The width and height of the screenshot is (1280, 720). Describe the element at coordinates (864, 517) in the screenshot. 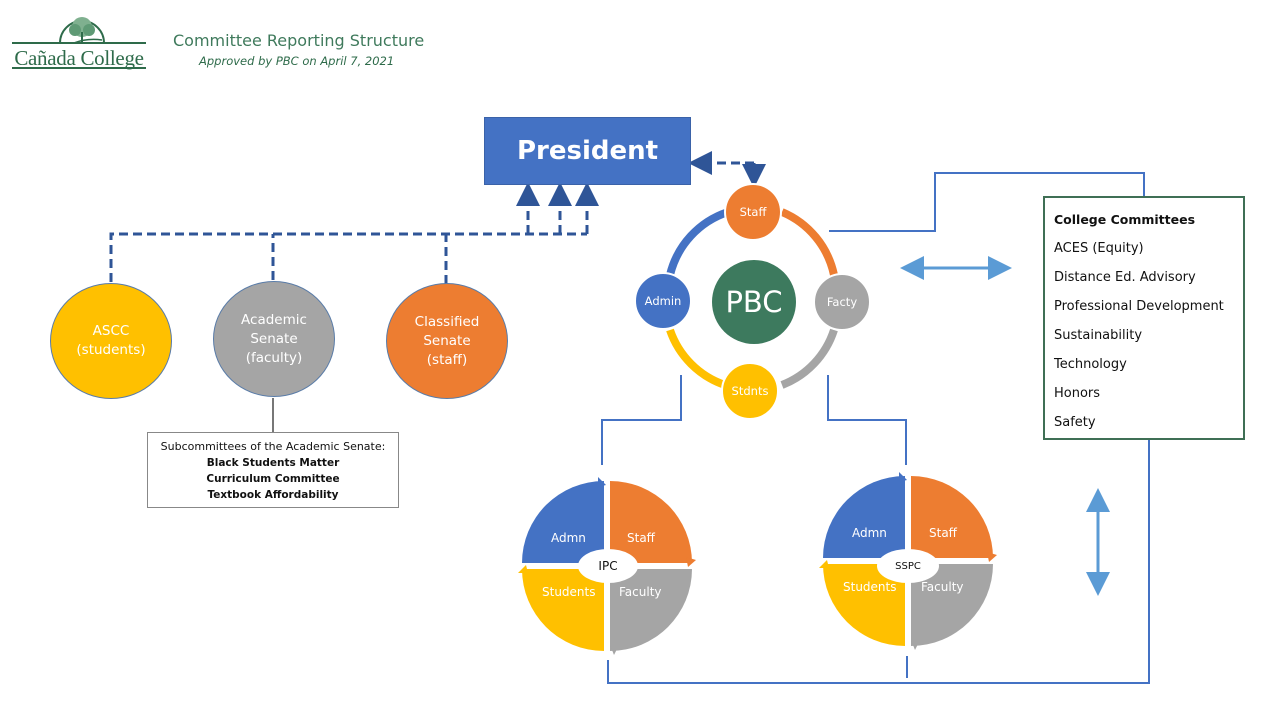

I see `sspc-quadrant-admin` at that location.